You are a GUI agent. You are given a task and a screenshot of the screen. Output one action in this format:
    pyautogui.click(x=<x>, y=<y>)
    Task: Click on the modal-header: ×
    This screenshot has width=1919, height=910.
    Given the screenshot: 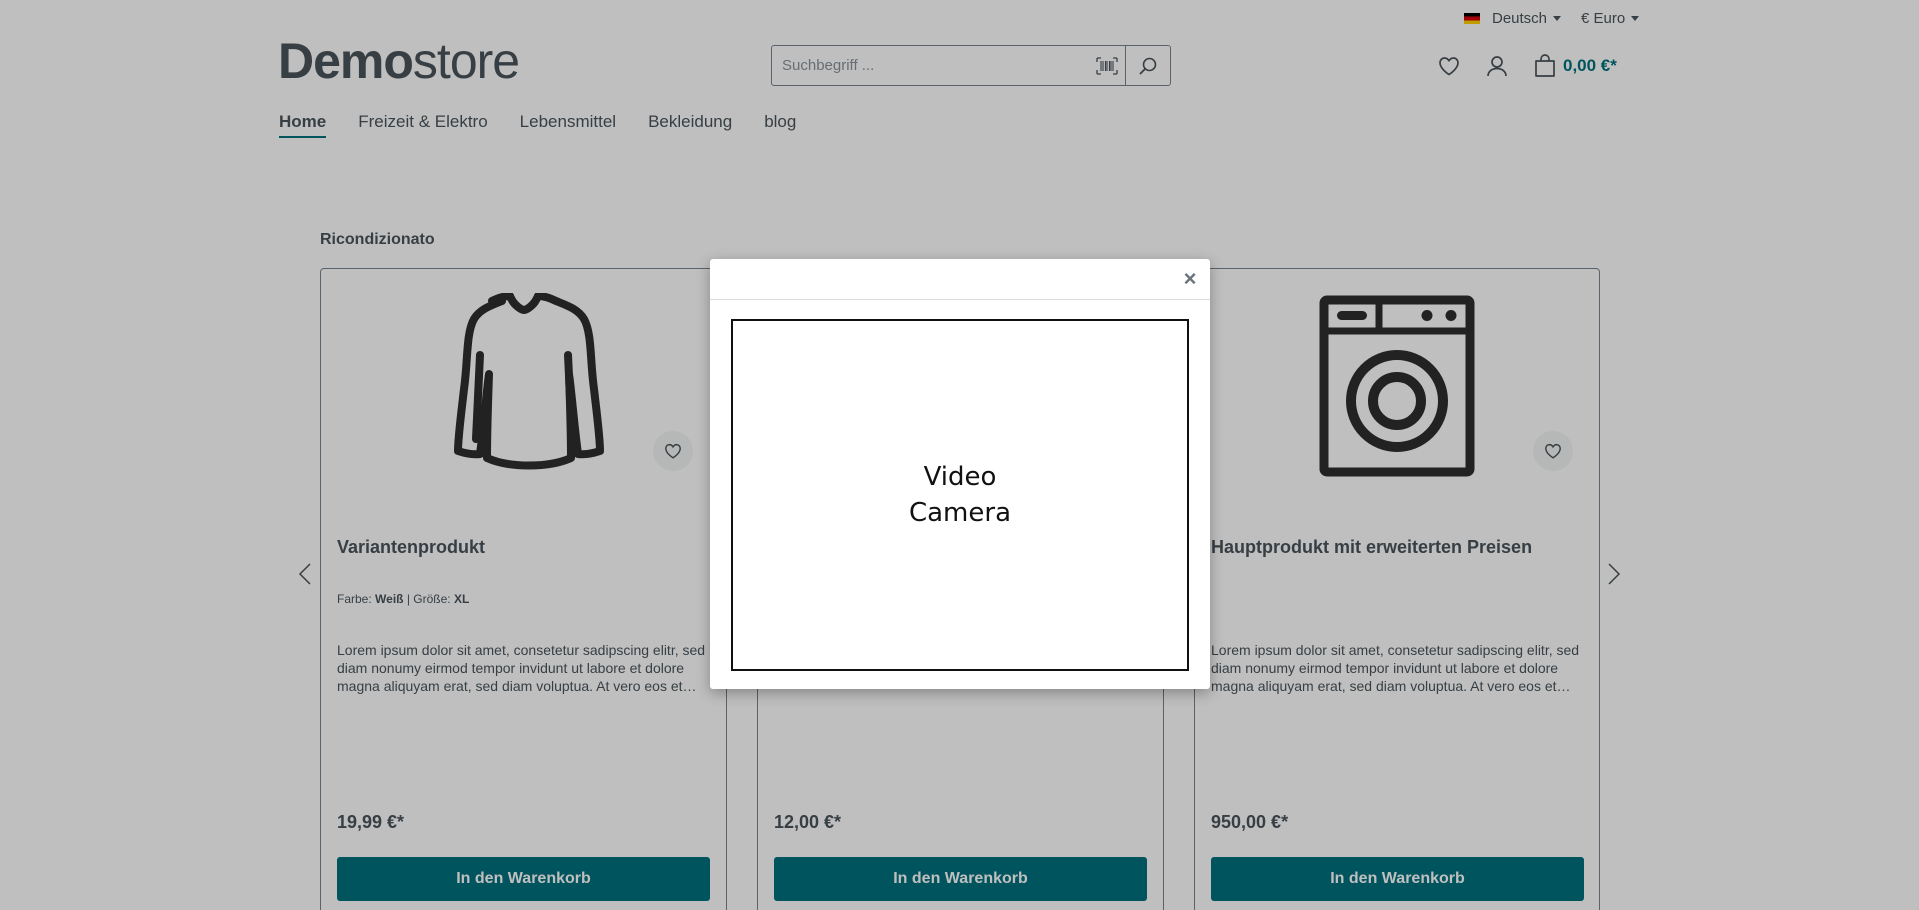 What is the action you would take?
    pyautogui.click(x=960, y=279)
    